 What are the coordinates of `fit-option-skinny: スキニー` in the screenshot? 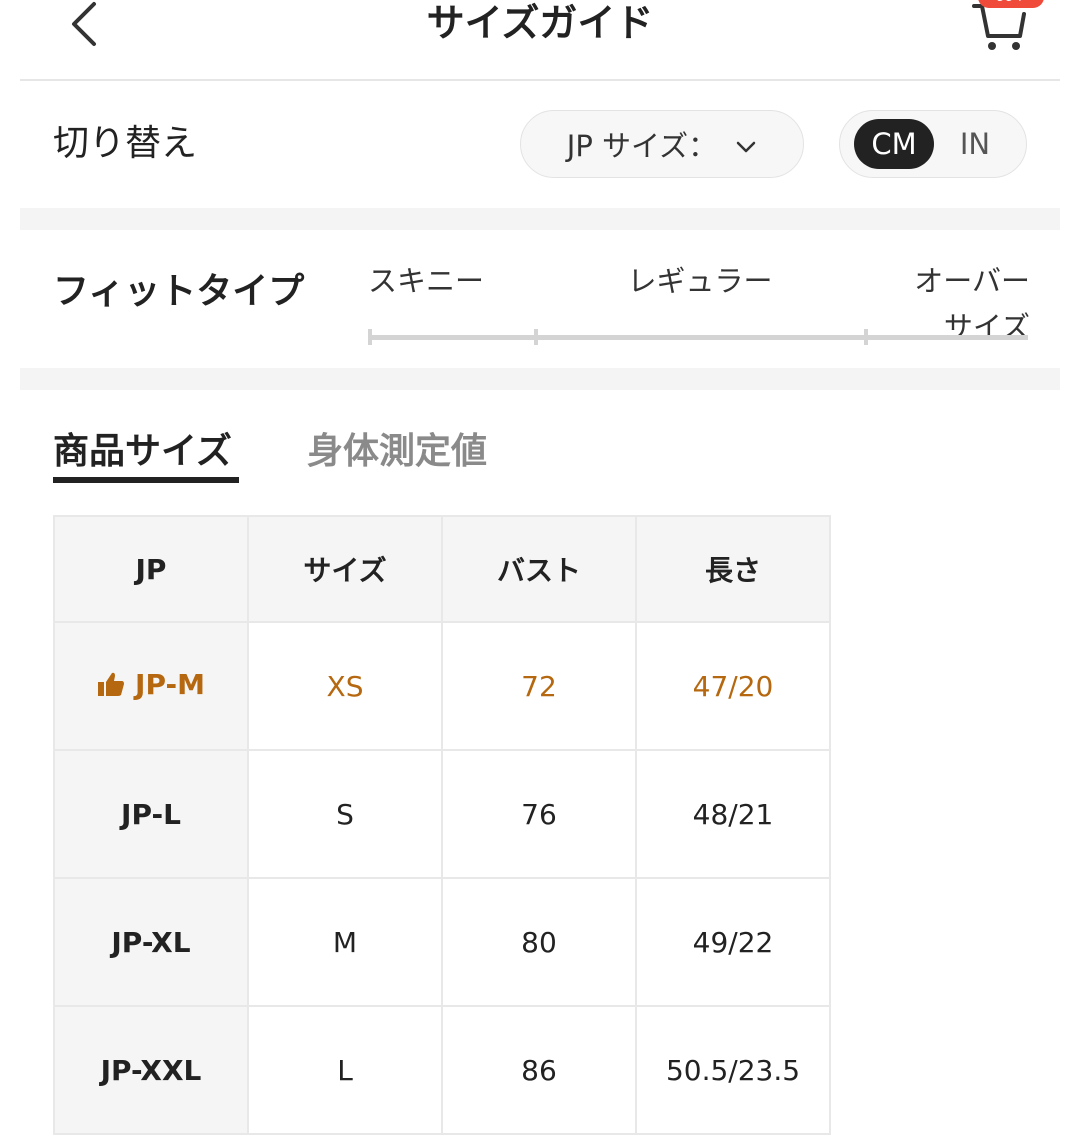 It's located at (426, 281).